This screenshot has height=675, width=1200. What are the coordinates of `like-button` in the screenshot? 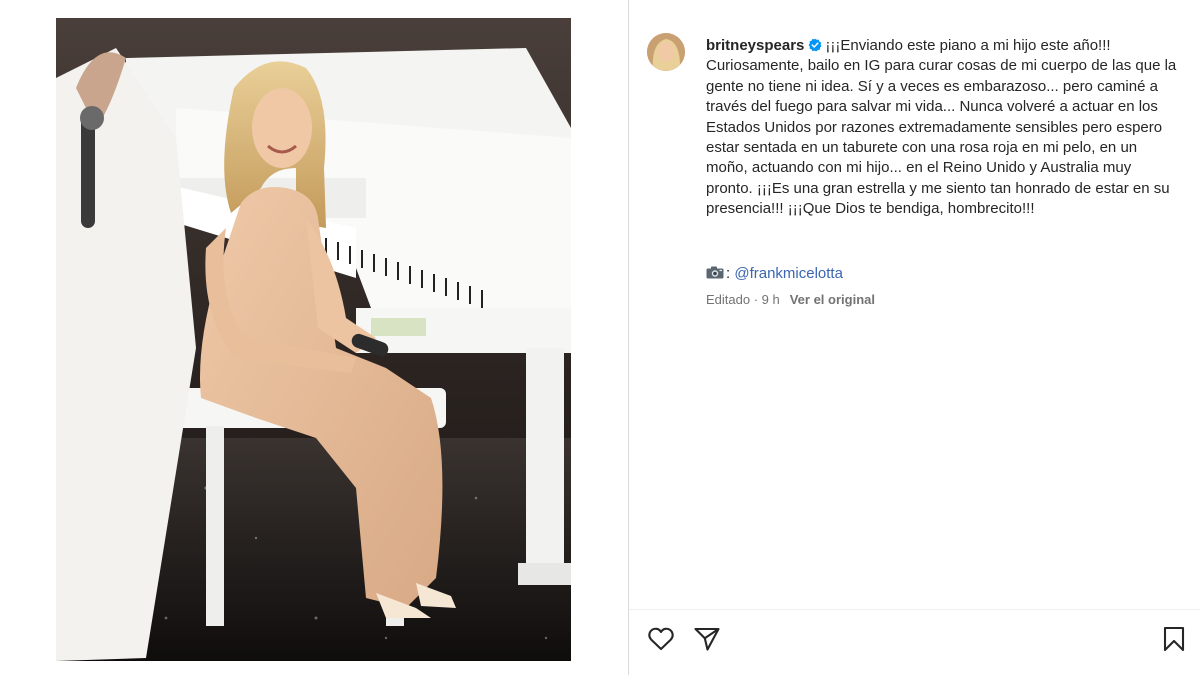 It's located at (661, 639).